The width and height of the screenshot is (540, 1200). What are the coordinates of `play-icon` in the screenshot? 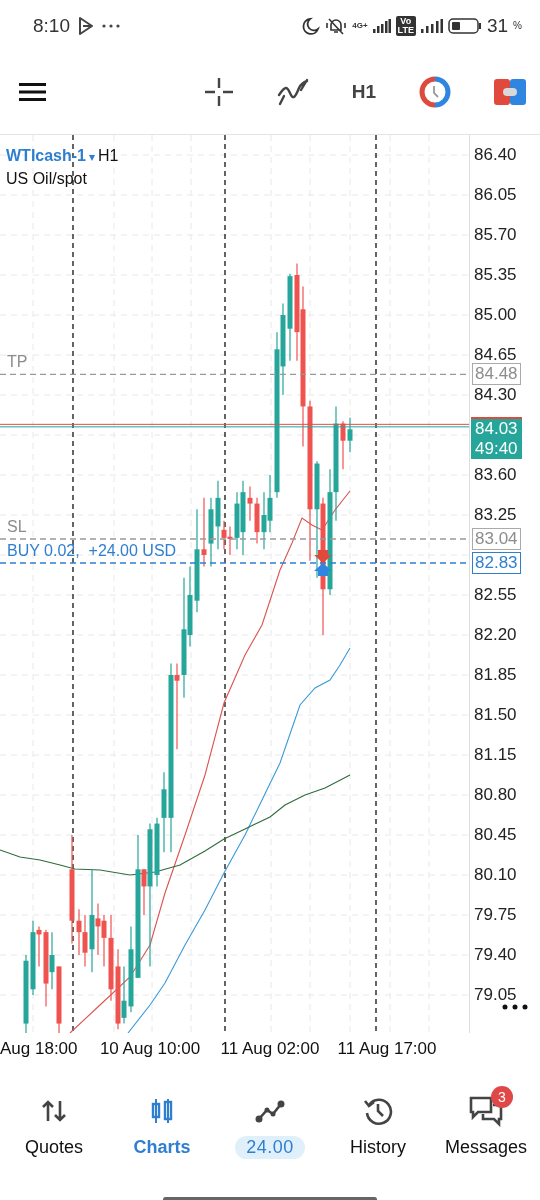 It's located at (86, 26).